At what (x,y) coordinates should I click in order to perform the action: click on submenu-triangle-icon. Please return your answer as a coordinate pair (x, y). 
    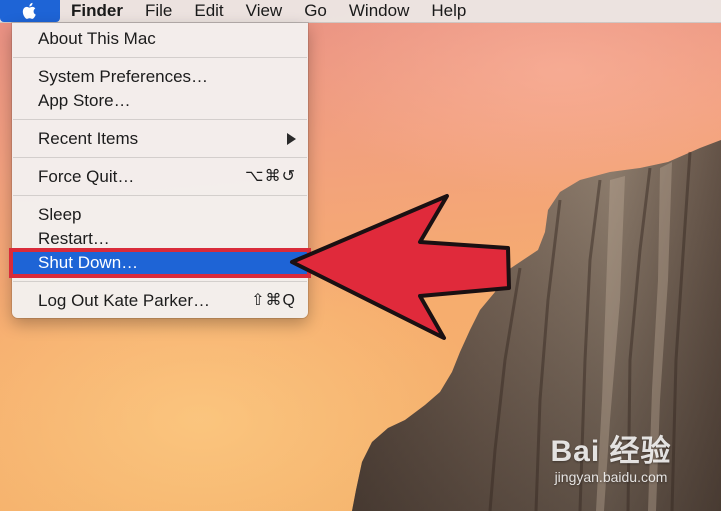
    Looking at the image, I should click on (291, 139).